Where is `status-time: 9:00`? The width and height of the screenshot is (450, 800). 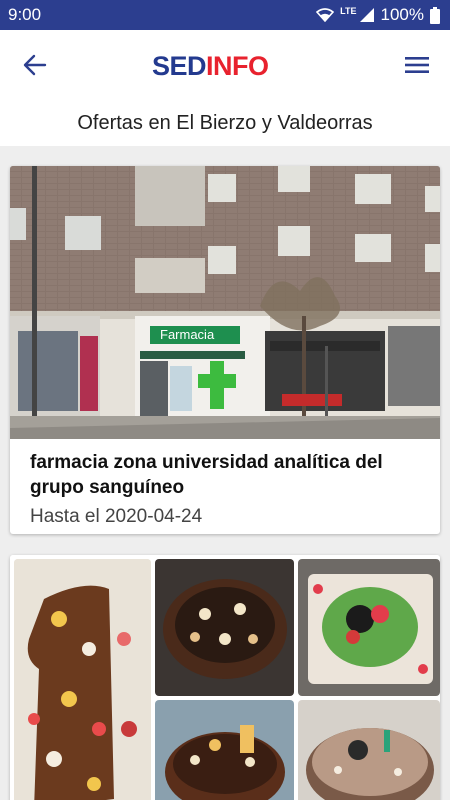
status-time: 9:00 is located at coordinates (25, 14).